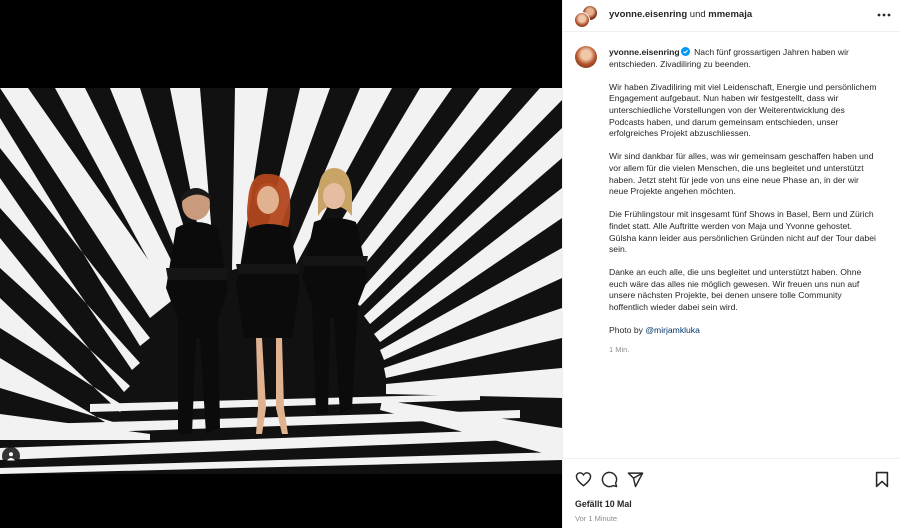 The height and width of the screenshot is (528, 900). I want to click on photo-credit-mention: @mirjamkluka, so click(672, 330).